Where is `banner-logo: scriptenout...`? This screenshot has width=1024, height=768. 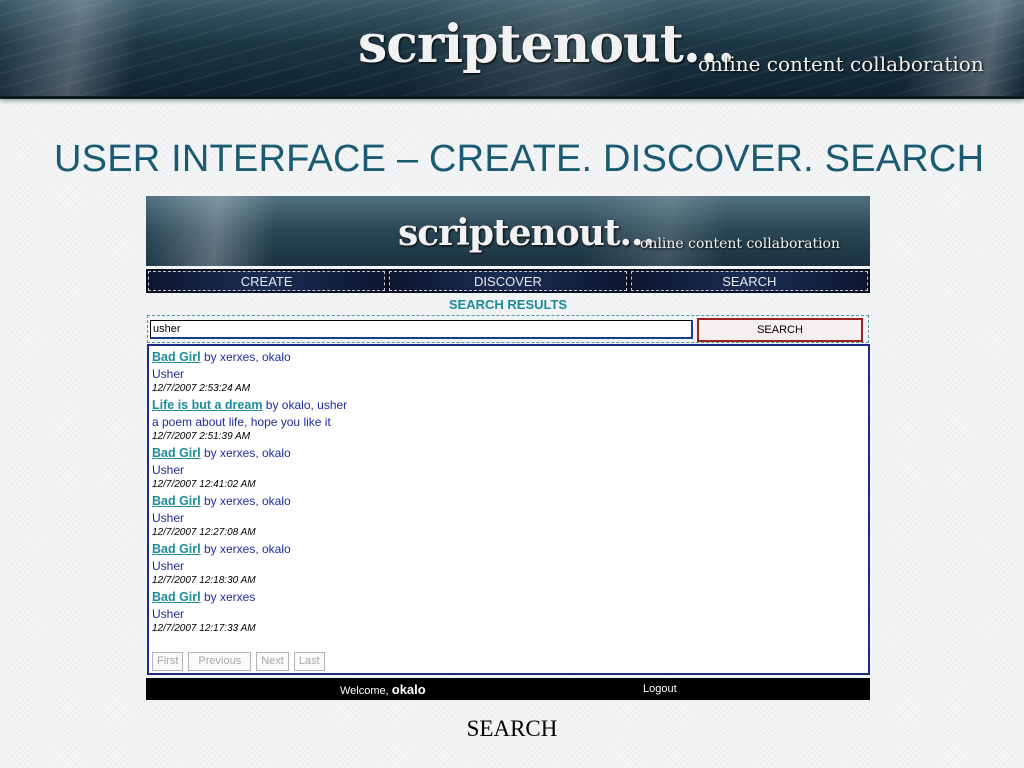 banner-logo: scriptenout... is located at coordinates (546, 44).